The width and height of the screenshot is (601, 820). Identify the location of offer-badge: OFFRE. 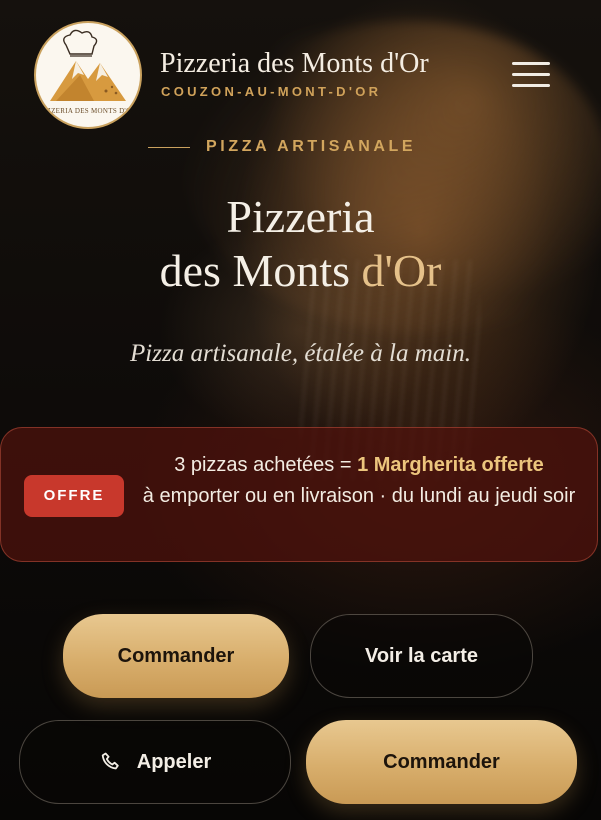
(74, 496).